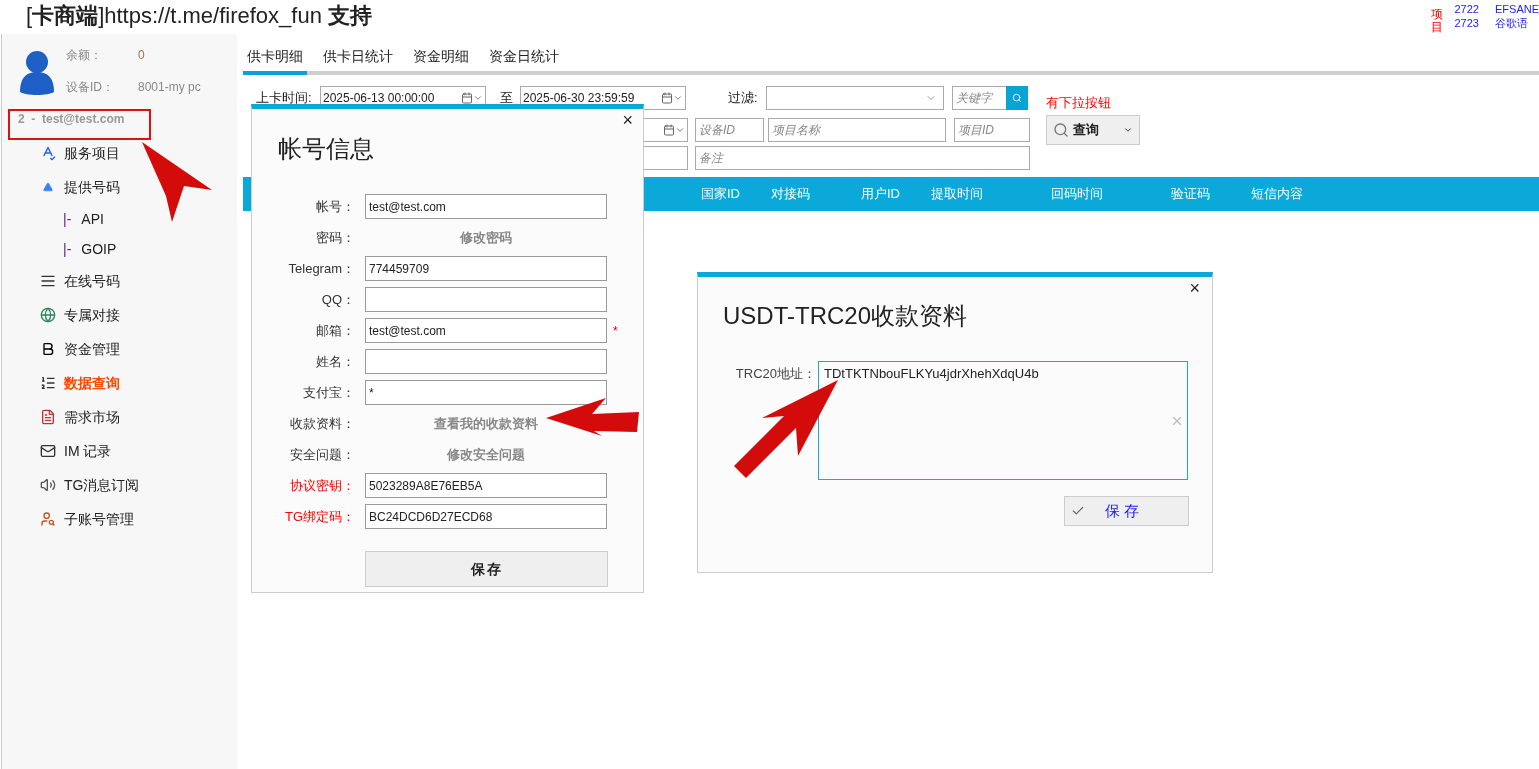 Image resolution: width=1539 pixels, height=769 pixels. Describe the element at coordinates (1517, 9) in the screenshot. I see `project-name: EFSANE` at that location.